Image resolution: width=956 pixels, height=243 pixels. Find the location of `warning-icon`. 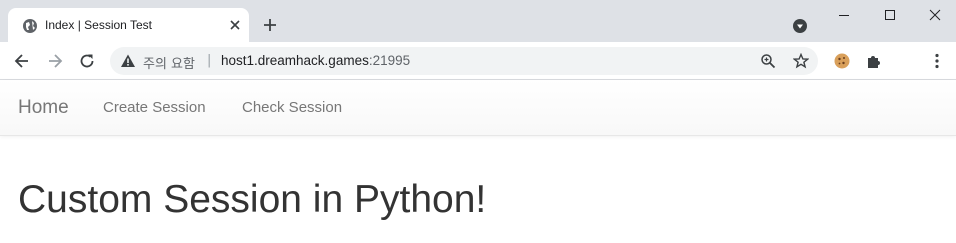

warning-icon is located at coordinates (128, 61).